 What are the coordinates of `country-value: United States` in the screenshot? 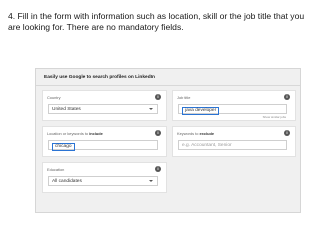 It's located at (66, 109).